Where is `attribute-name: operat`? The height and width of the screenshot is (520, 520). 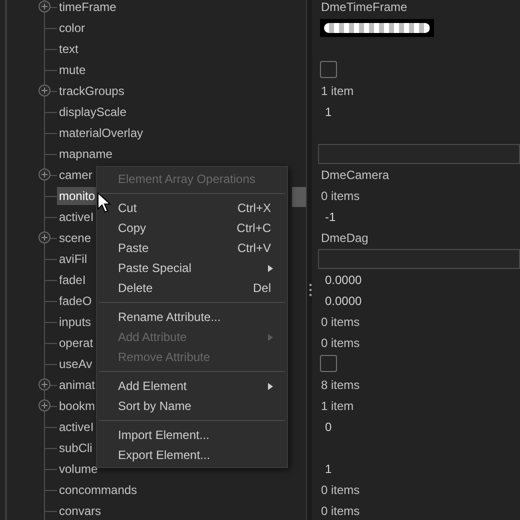
attribute-name: operat is located at coordinates (76, 343).